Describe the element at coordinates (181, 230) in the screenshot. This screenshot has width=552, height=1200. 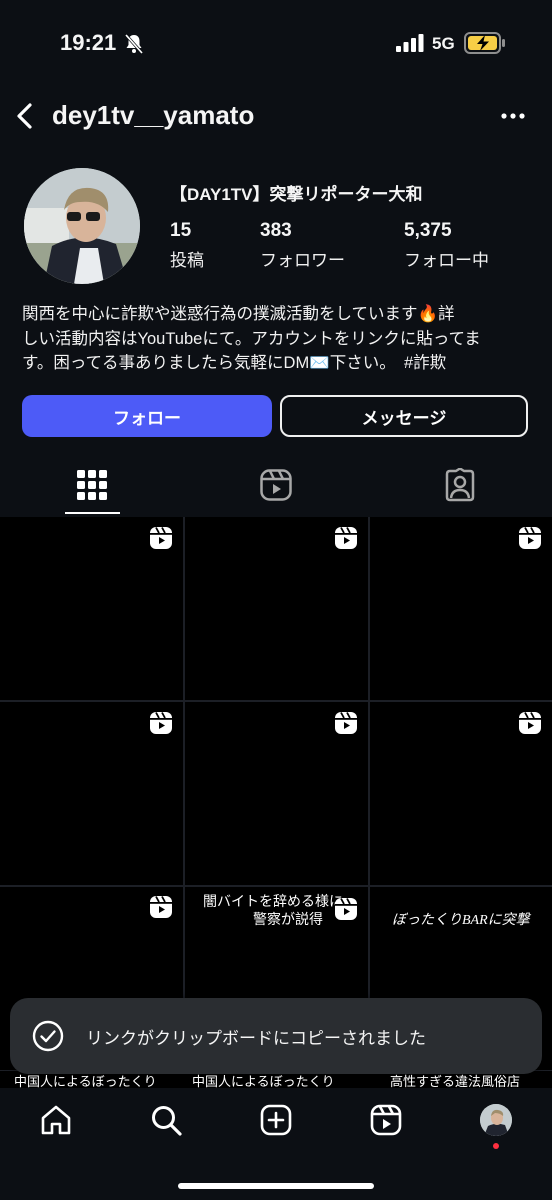
I see `posts-count: 15` at that location.